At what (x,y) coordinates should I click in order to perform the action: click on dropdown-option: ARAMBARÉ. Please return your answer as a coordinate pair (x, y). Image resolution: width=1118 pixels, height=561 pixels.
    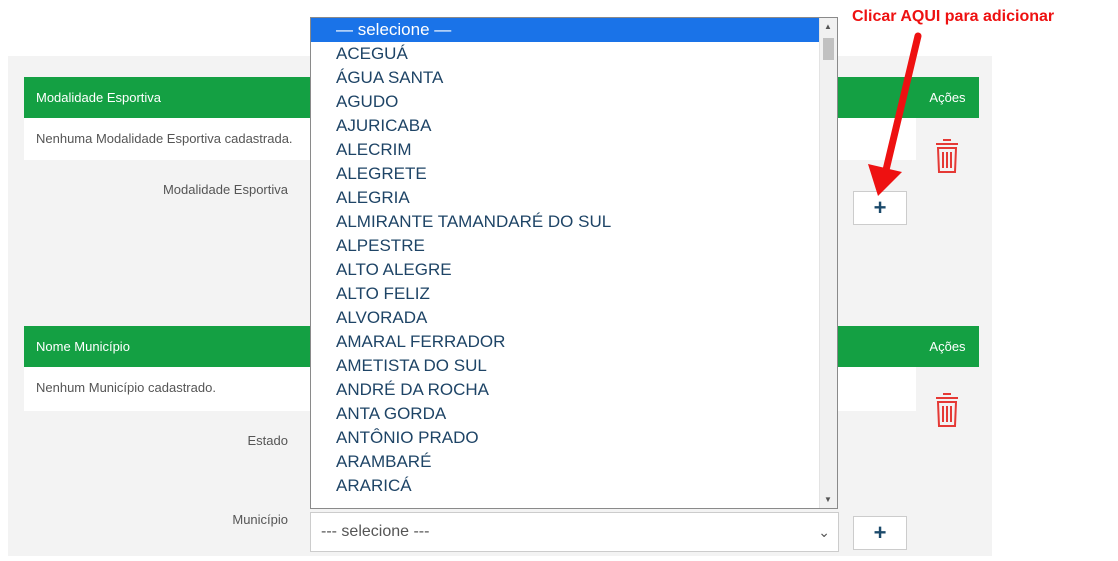
    Looking at the image, I should click on (574, 462).